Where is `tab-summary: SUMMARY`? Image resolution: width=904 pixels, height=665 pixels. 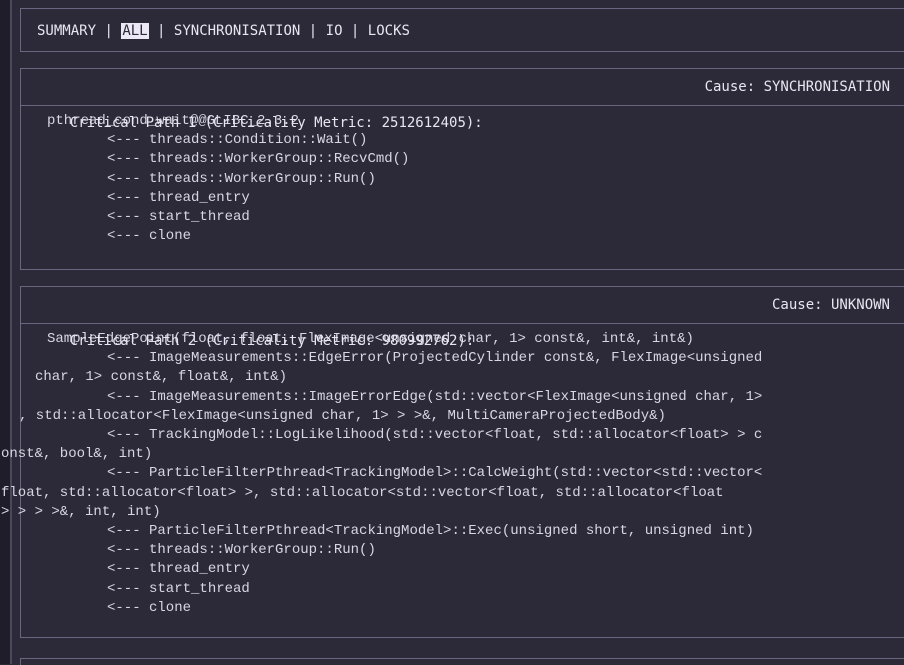
tab-summary: SUMMARY is located at coordinates (66, 31).